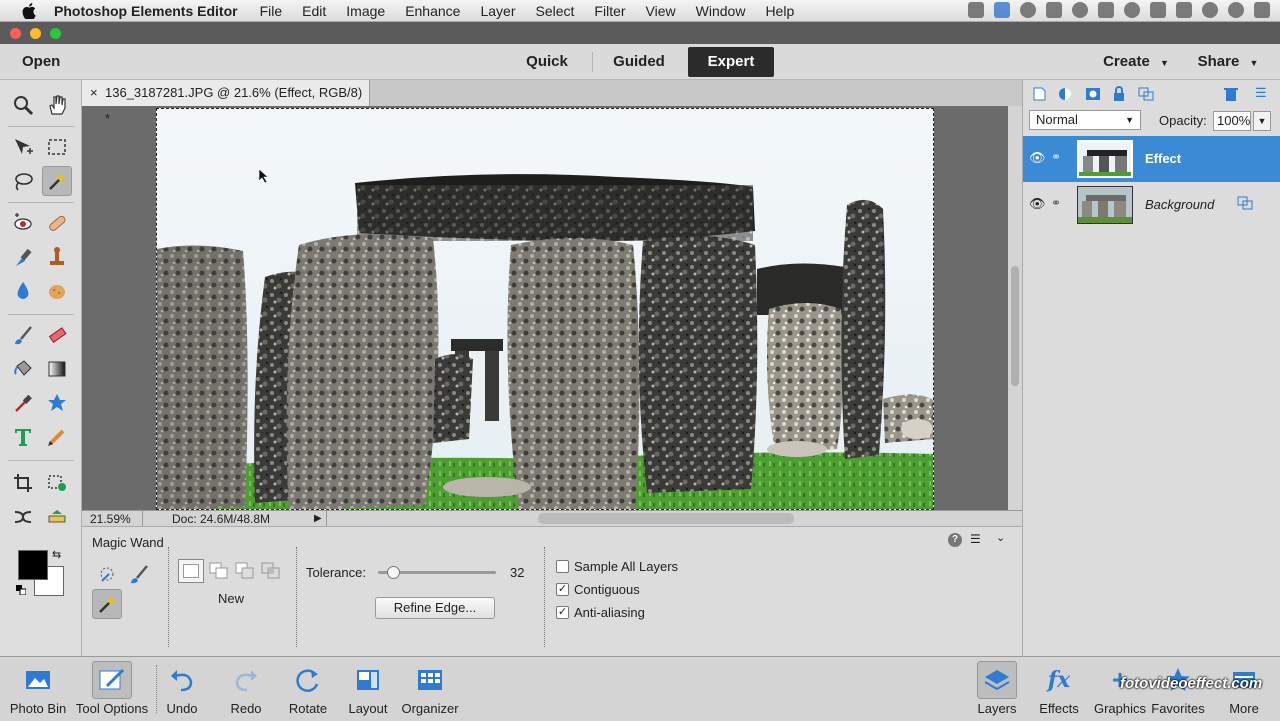  Describe the element at coordinates (1080, 10) in the screenshot. I see `clock-icon` at that location.